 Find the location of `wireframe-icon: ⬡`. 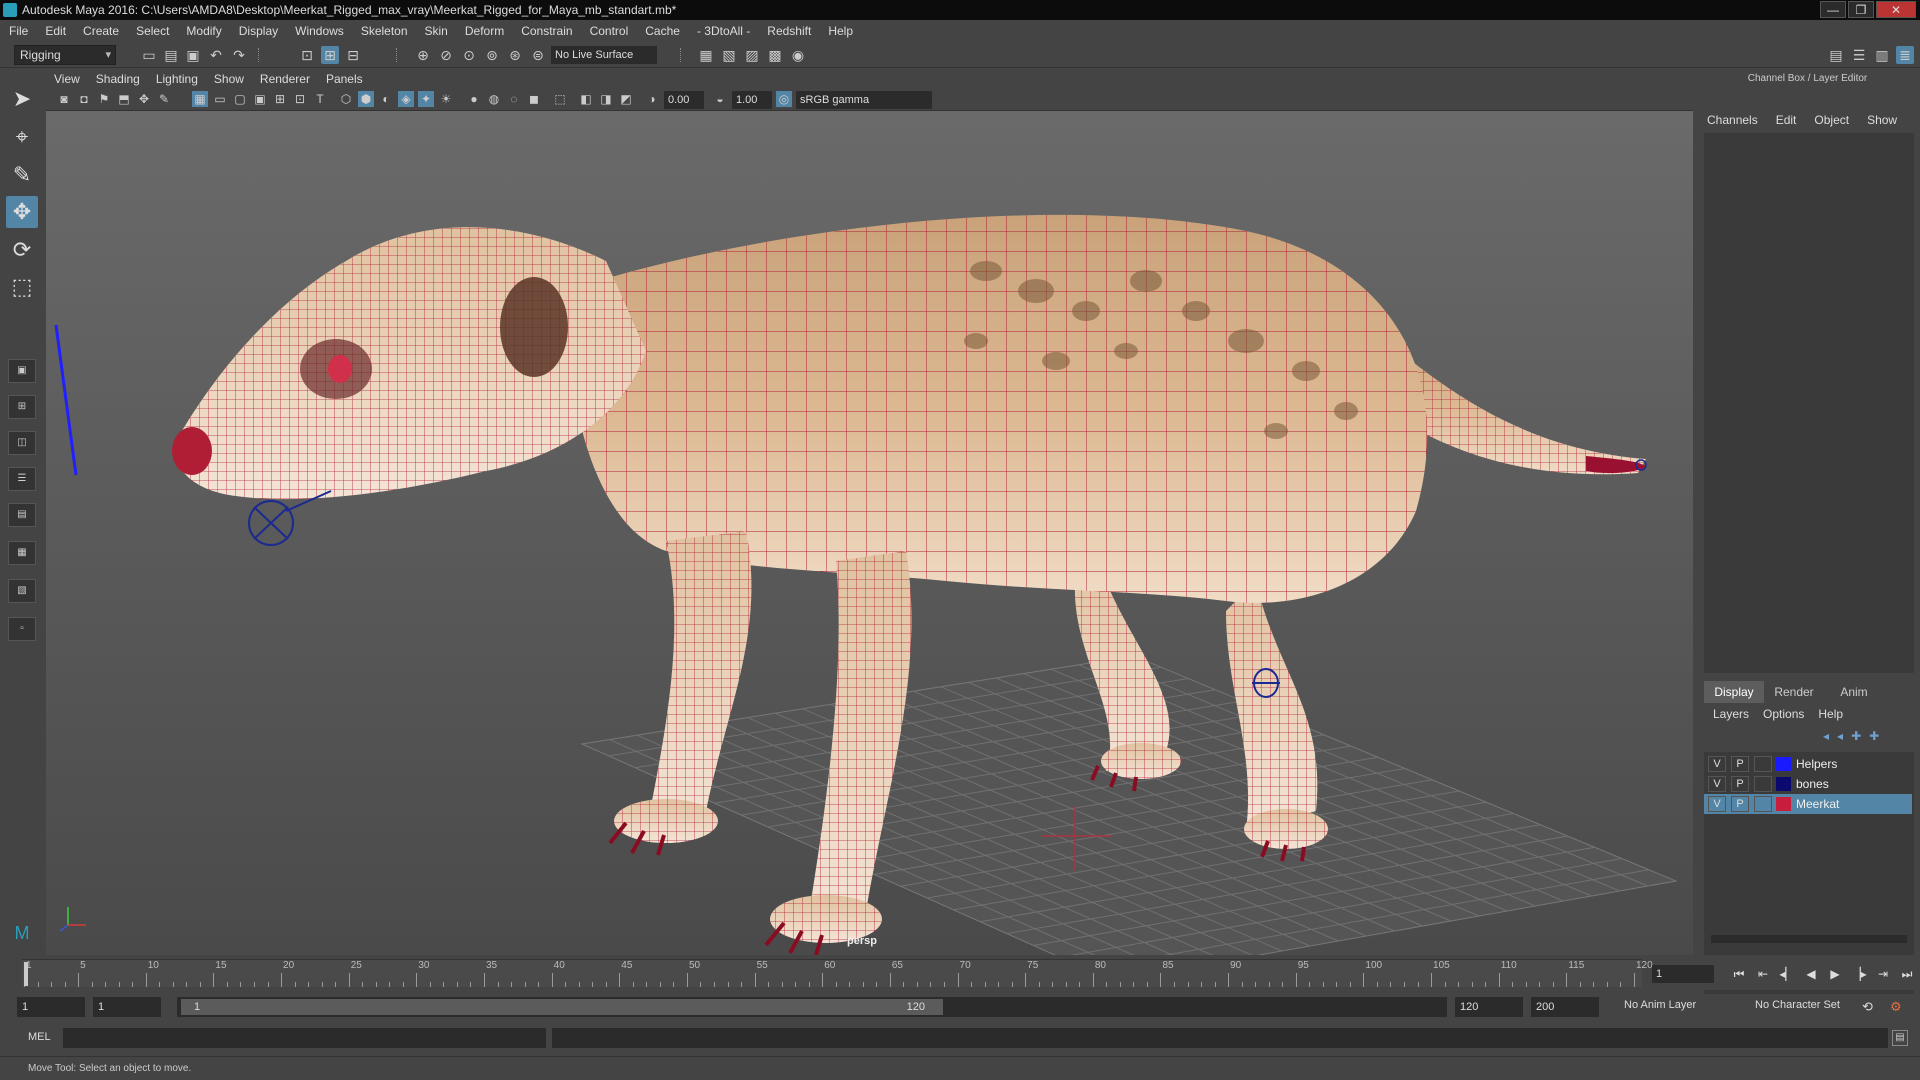

wireframe-icon: ⬡ is located at coordinates (346, 99).